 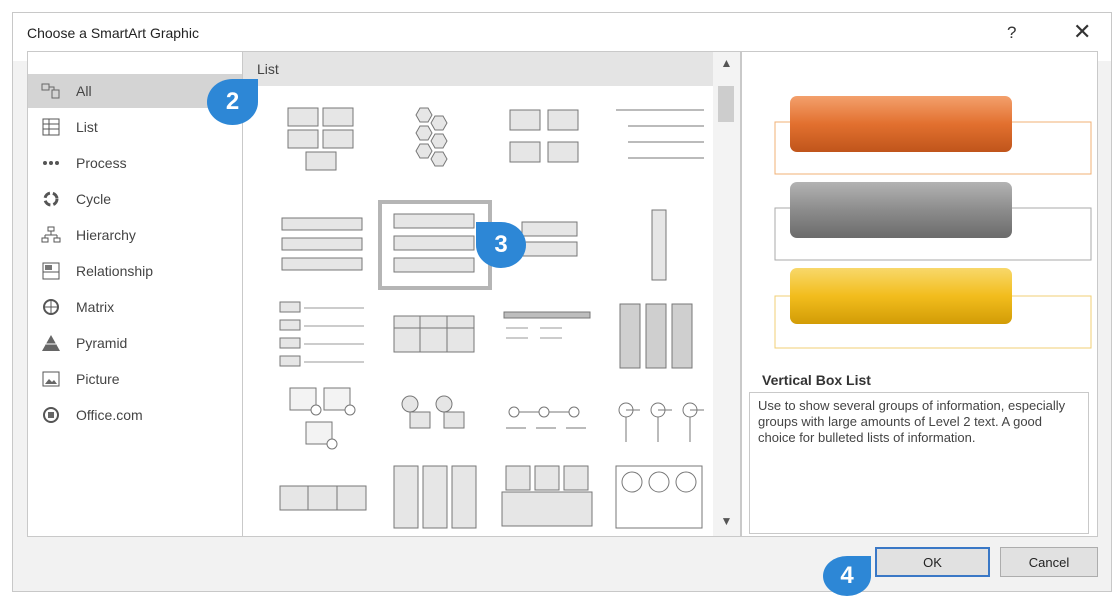 I want to click on scroll-thumb, so click(x=726, y=104).